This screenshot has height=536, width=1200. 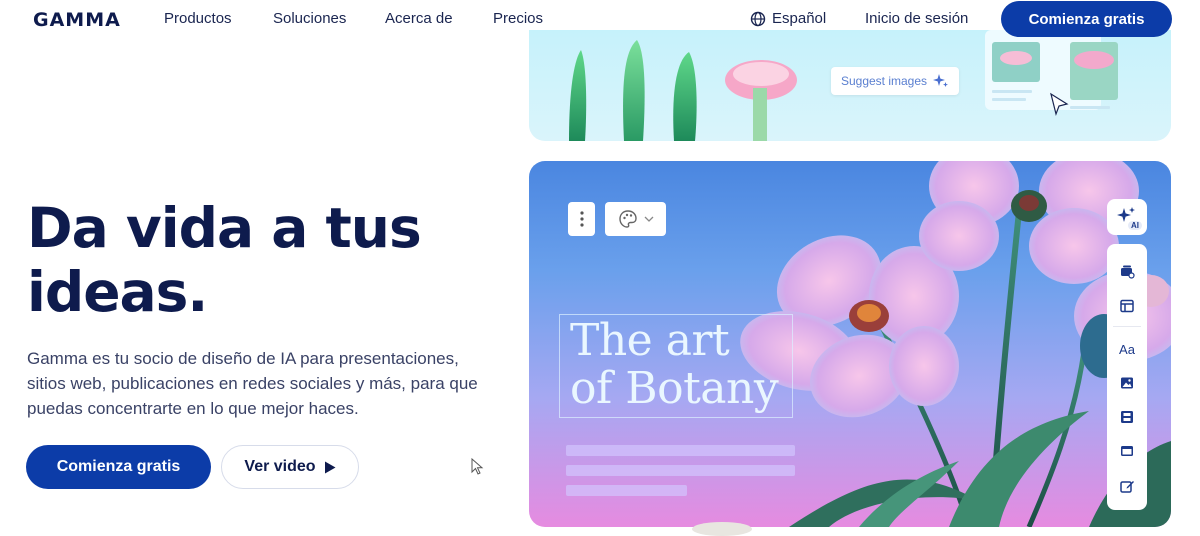 What do you see at coordinates (198, 18) in the screenshot?
I see `nav-link-products: Productos` at bounding box center [198, 18].